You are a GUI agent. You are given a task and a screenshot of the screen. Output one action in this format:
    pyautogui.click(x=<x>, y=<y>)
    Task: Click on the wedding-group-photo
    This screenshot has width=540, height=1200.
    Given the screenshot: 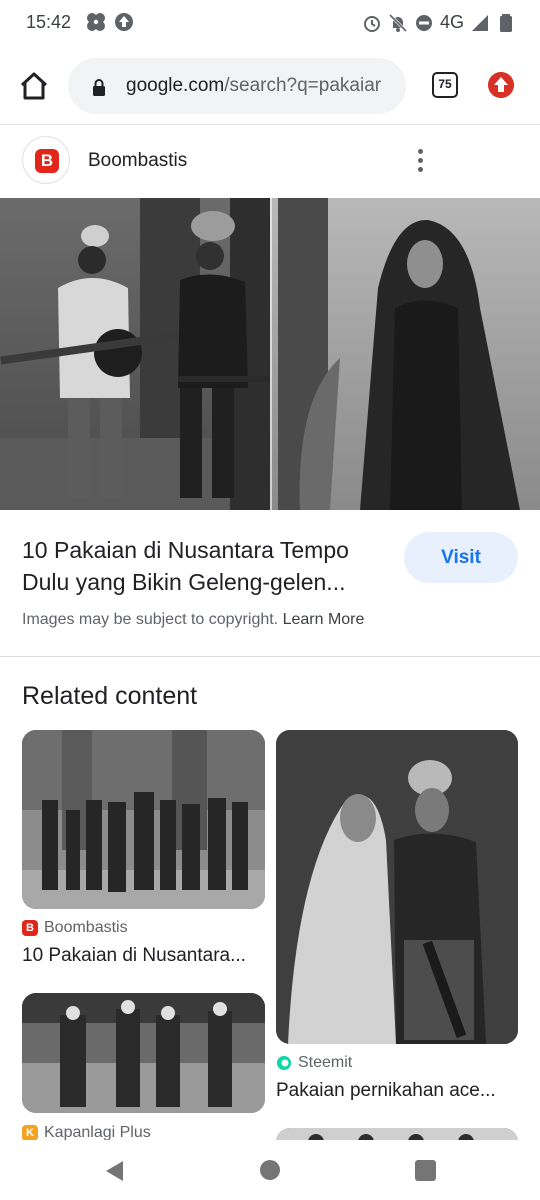 What is the action you would take?
    pyautogui.click(x=143, y=1053)
    